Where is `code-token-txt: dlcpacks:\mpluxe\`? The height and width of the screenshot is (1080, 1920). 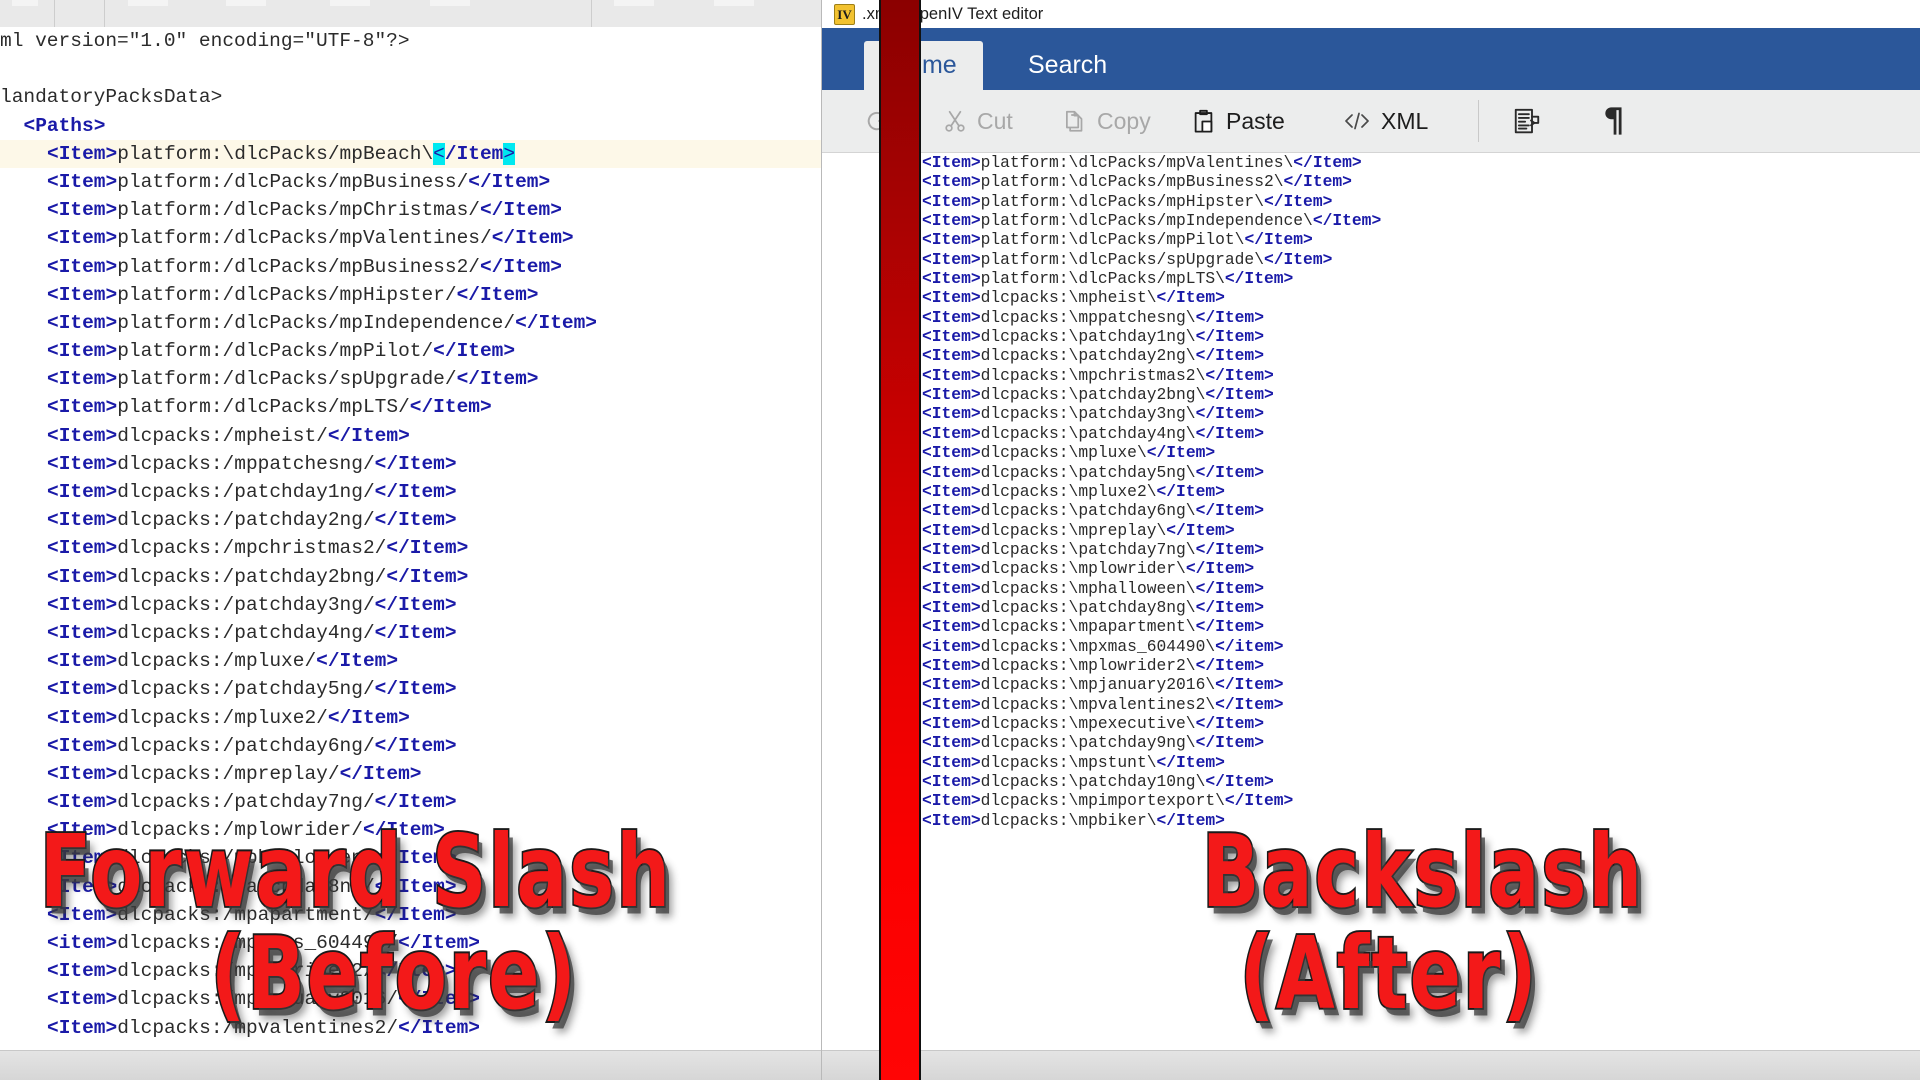 code-token-txt: dlcpacks:\mpluxe\ is located at coordinates (1063, 453).